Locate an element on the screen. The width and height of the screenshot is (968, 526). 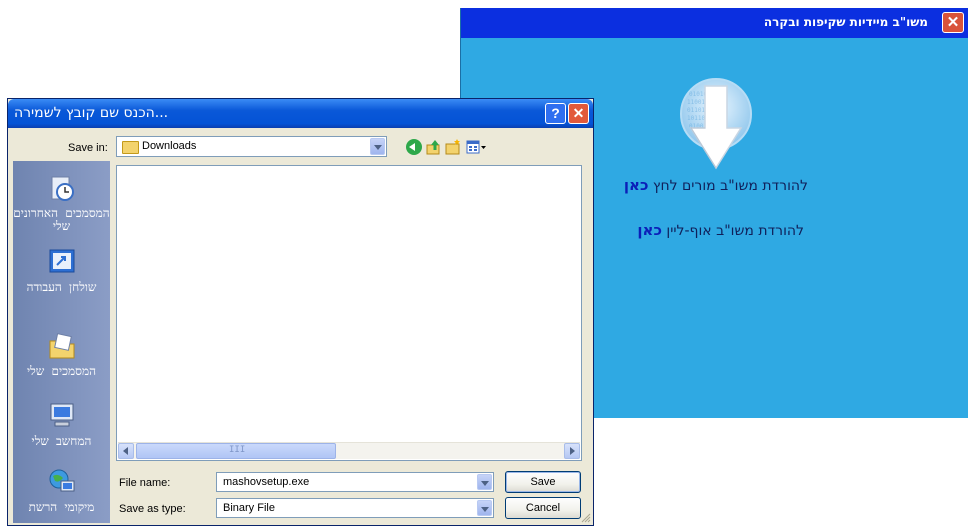
offline-download-line: להורדת משו"ב אוף-ליין כאן is located at coordinates (720, 230).